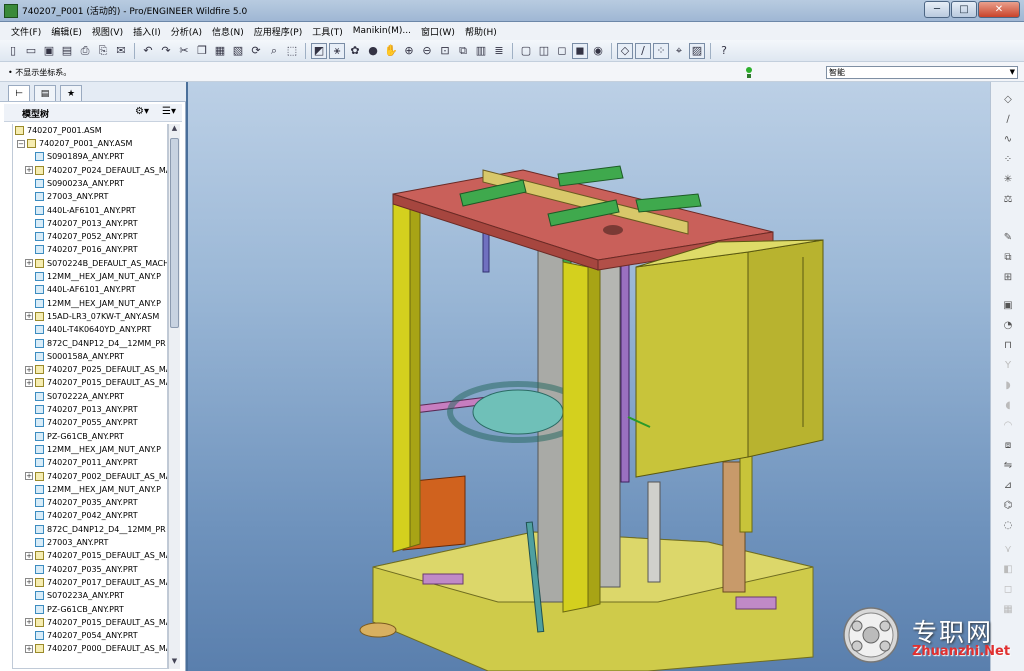 The image size is (1024, 671). I want to click on tree-item: +740207_P000_DEFAULT_AS_MA, so click(96, 648).